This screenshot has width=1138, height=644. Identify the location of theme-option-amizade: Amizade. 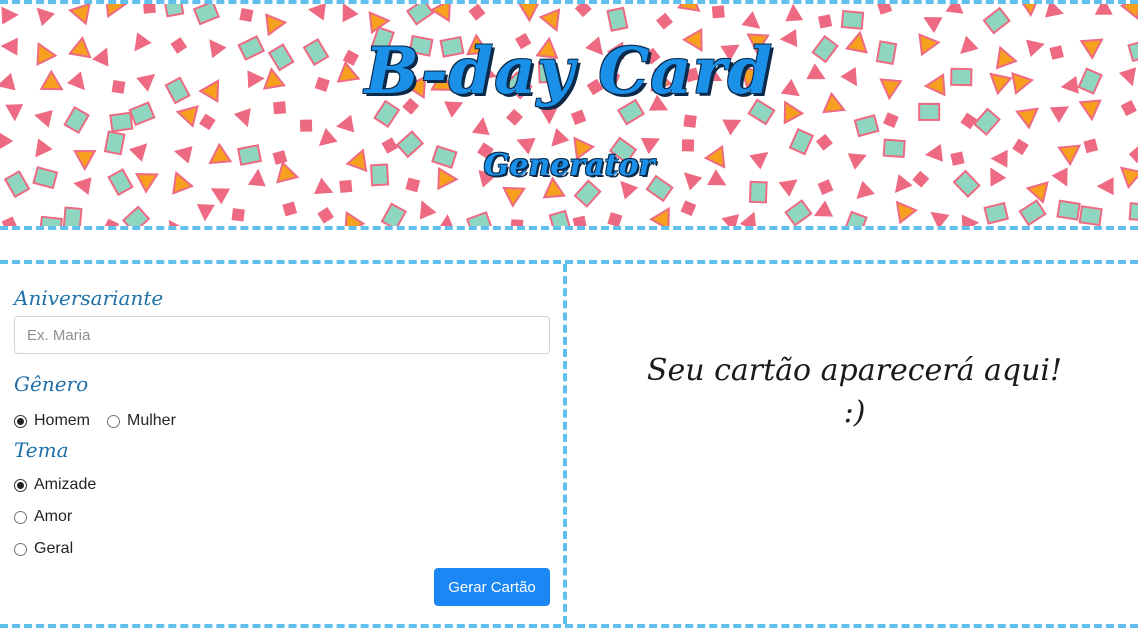
(55, 485).